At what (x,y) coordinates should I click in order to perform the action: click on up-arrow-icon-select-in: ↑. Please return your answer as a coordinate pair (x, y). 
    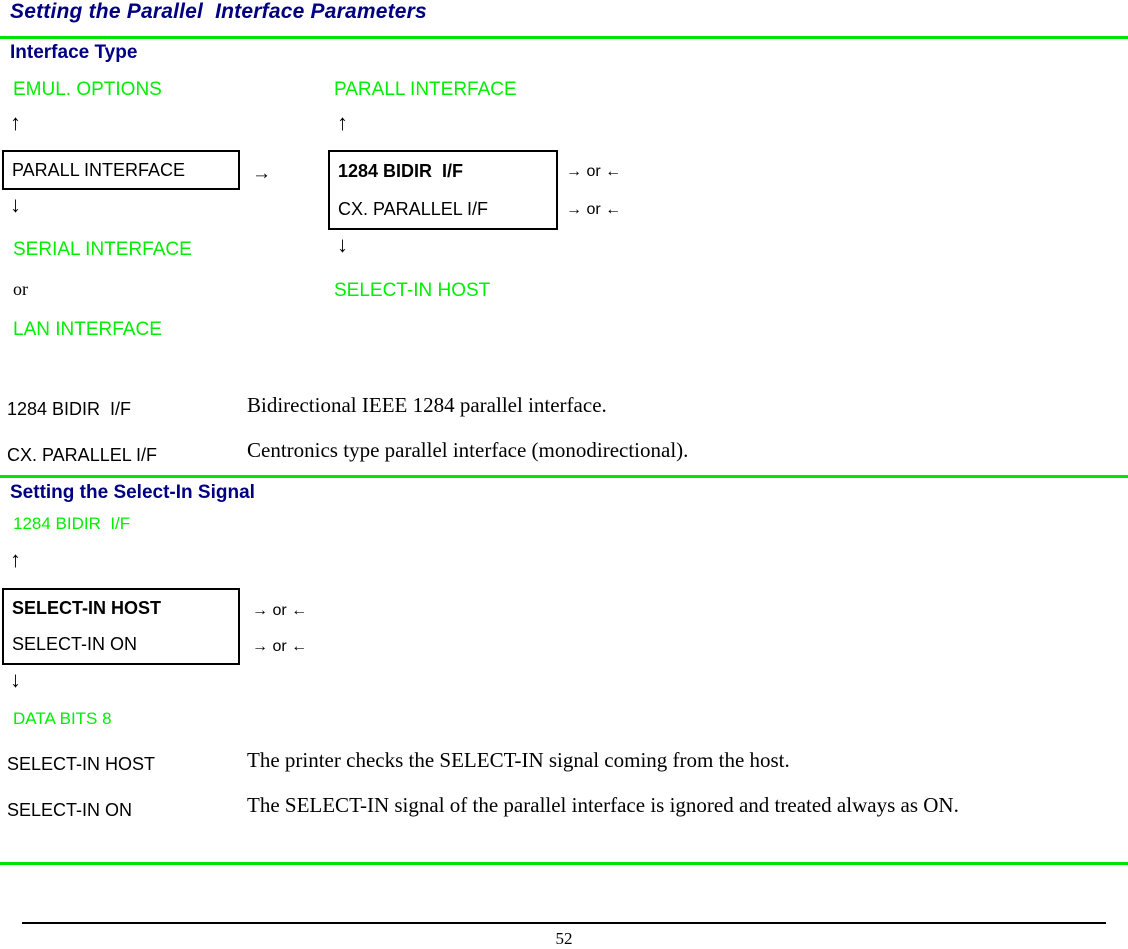
    Looking at the image, I should click on (15, 559).